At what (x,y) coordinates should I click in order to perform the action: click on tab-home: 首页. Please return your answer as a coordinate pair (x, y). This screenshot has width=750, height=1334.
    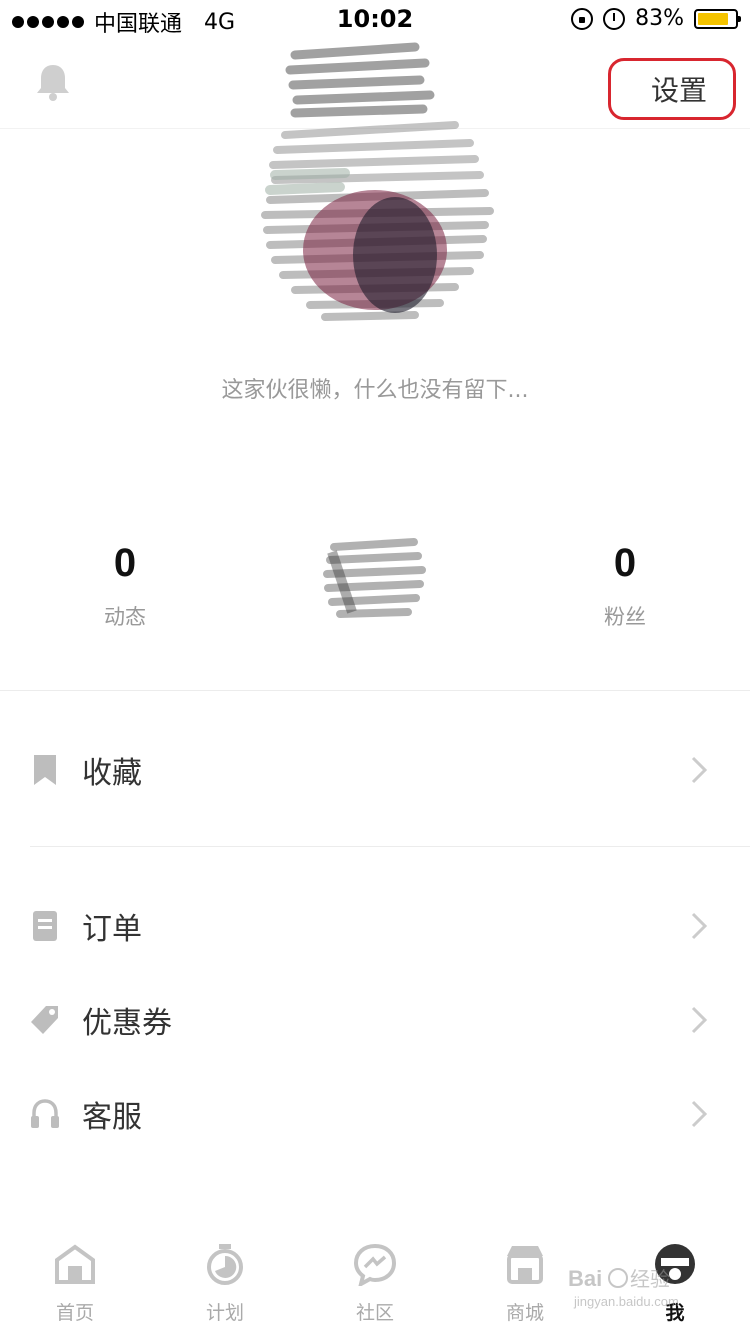
    Looking at the image, I should click on (75, 1282).